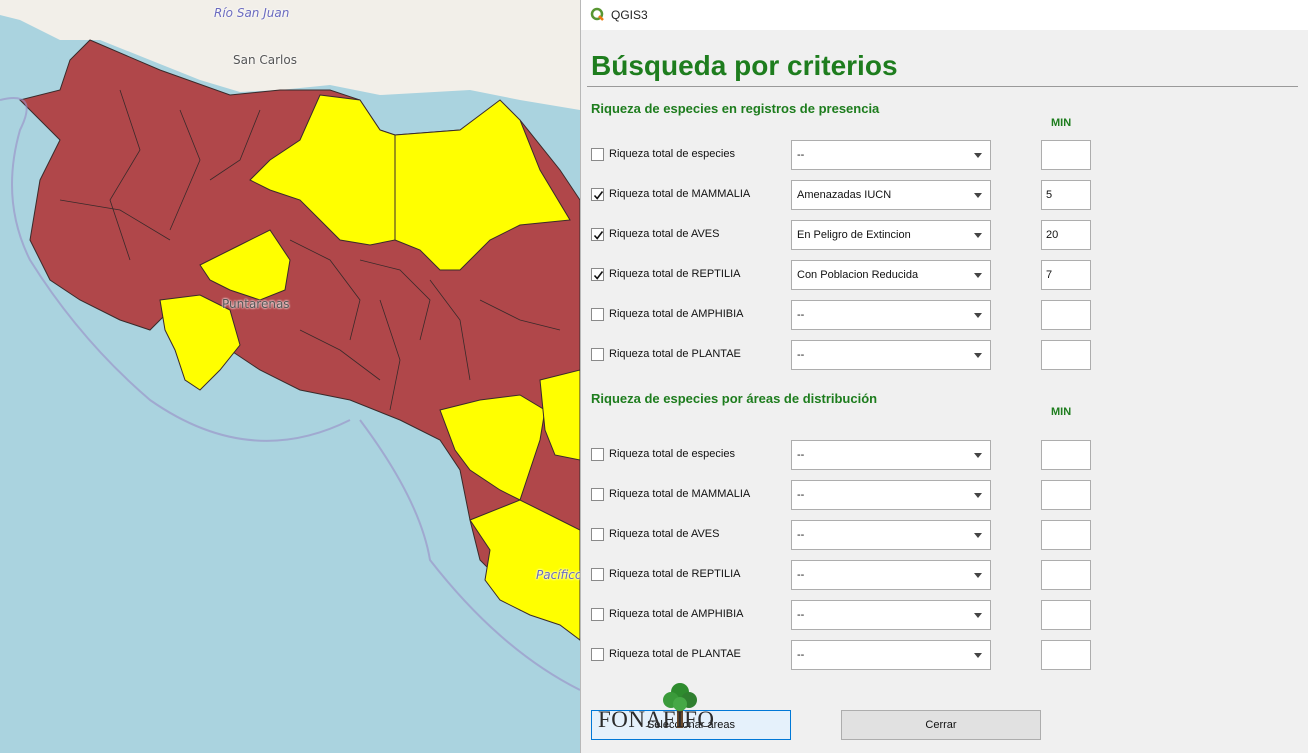  Describe the element at coordinates (680, 194) in the screenshot. I see `criteria-label: Riqueza total de MAMMALIA` at that location.